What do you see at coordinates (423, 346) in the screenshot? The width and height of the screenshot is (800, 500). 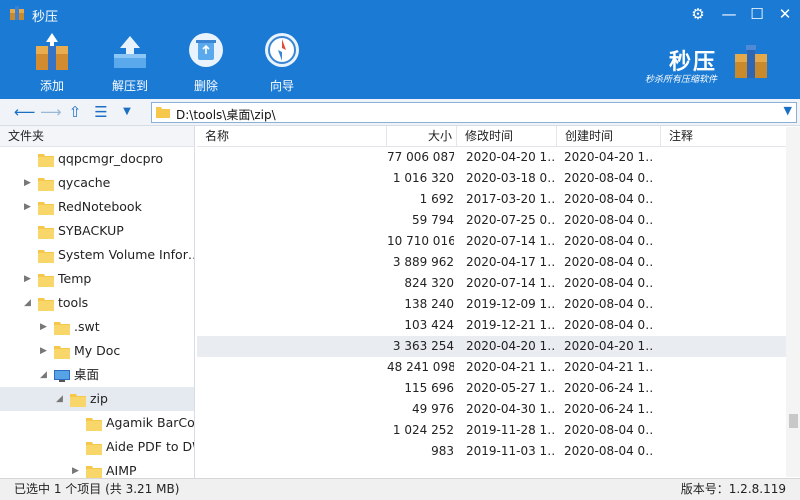 I see `file-size: 3 363 254` at bounding box center [423, 346].